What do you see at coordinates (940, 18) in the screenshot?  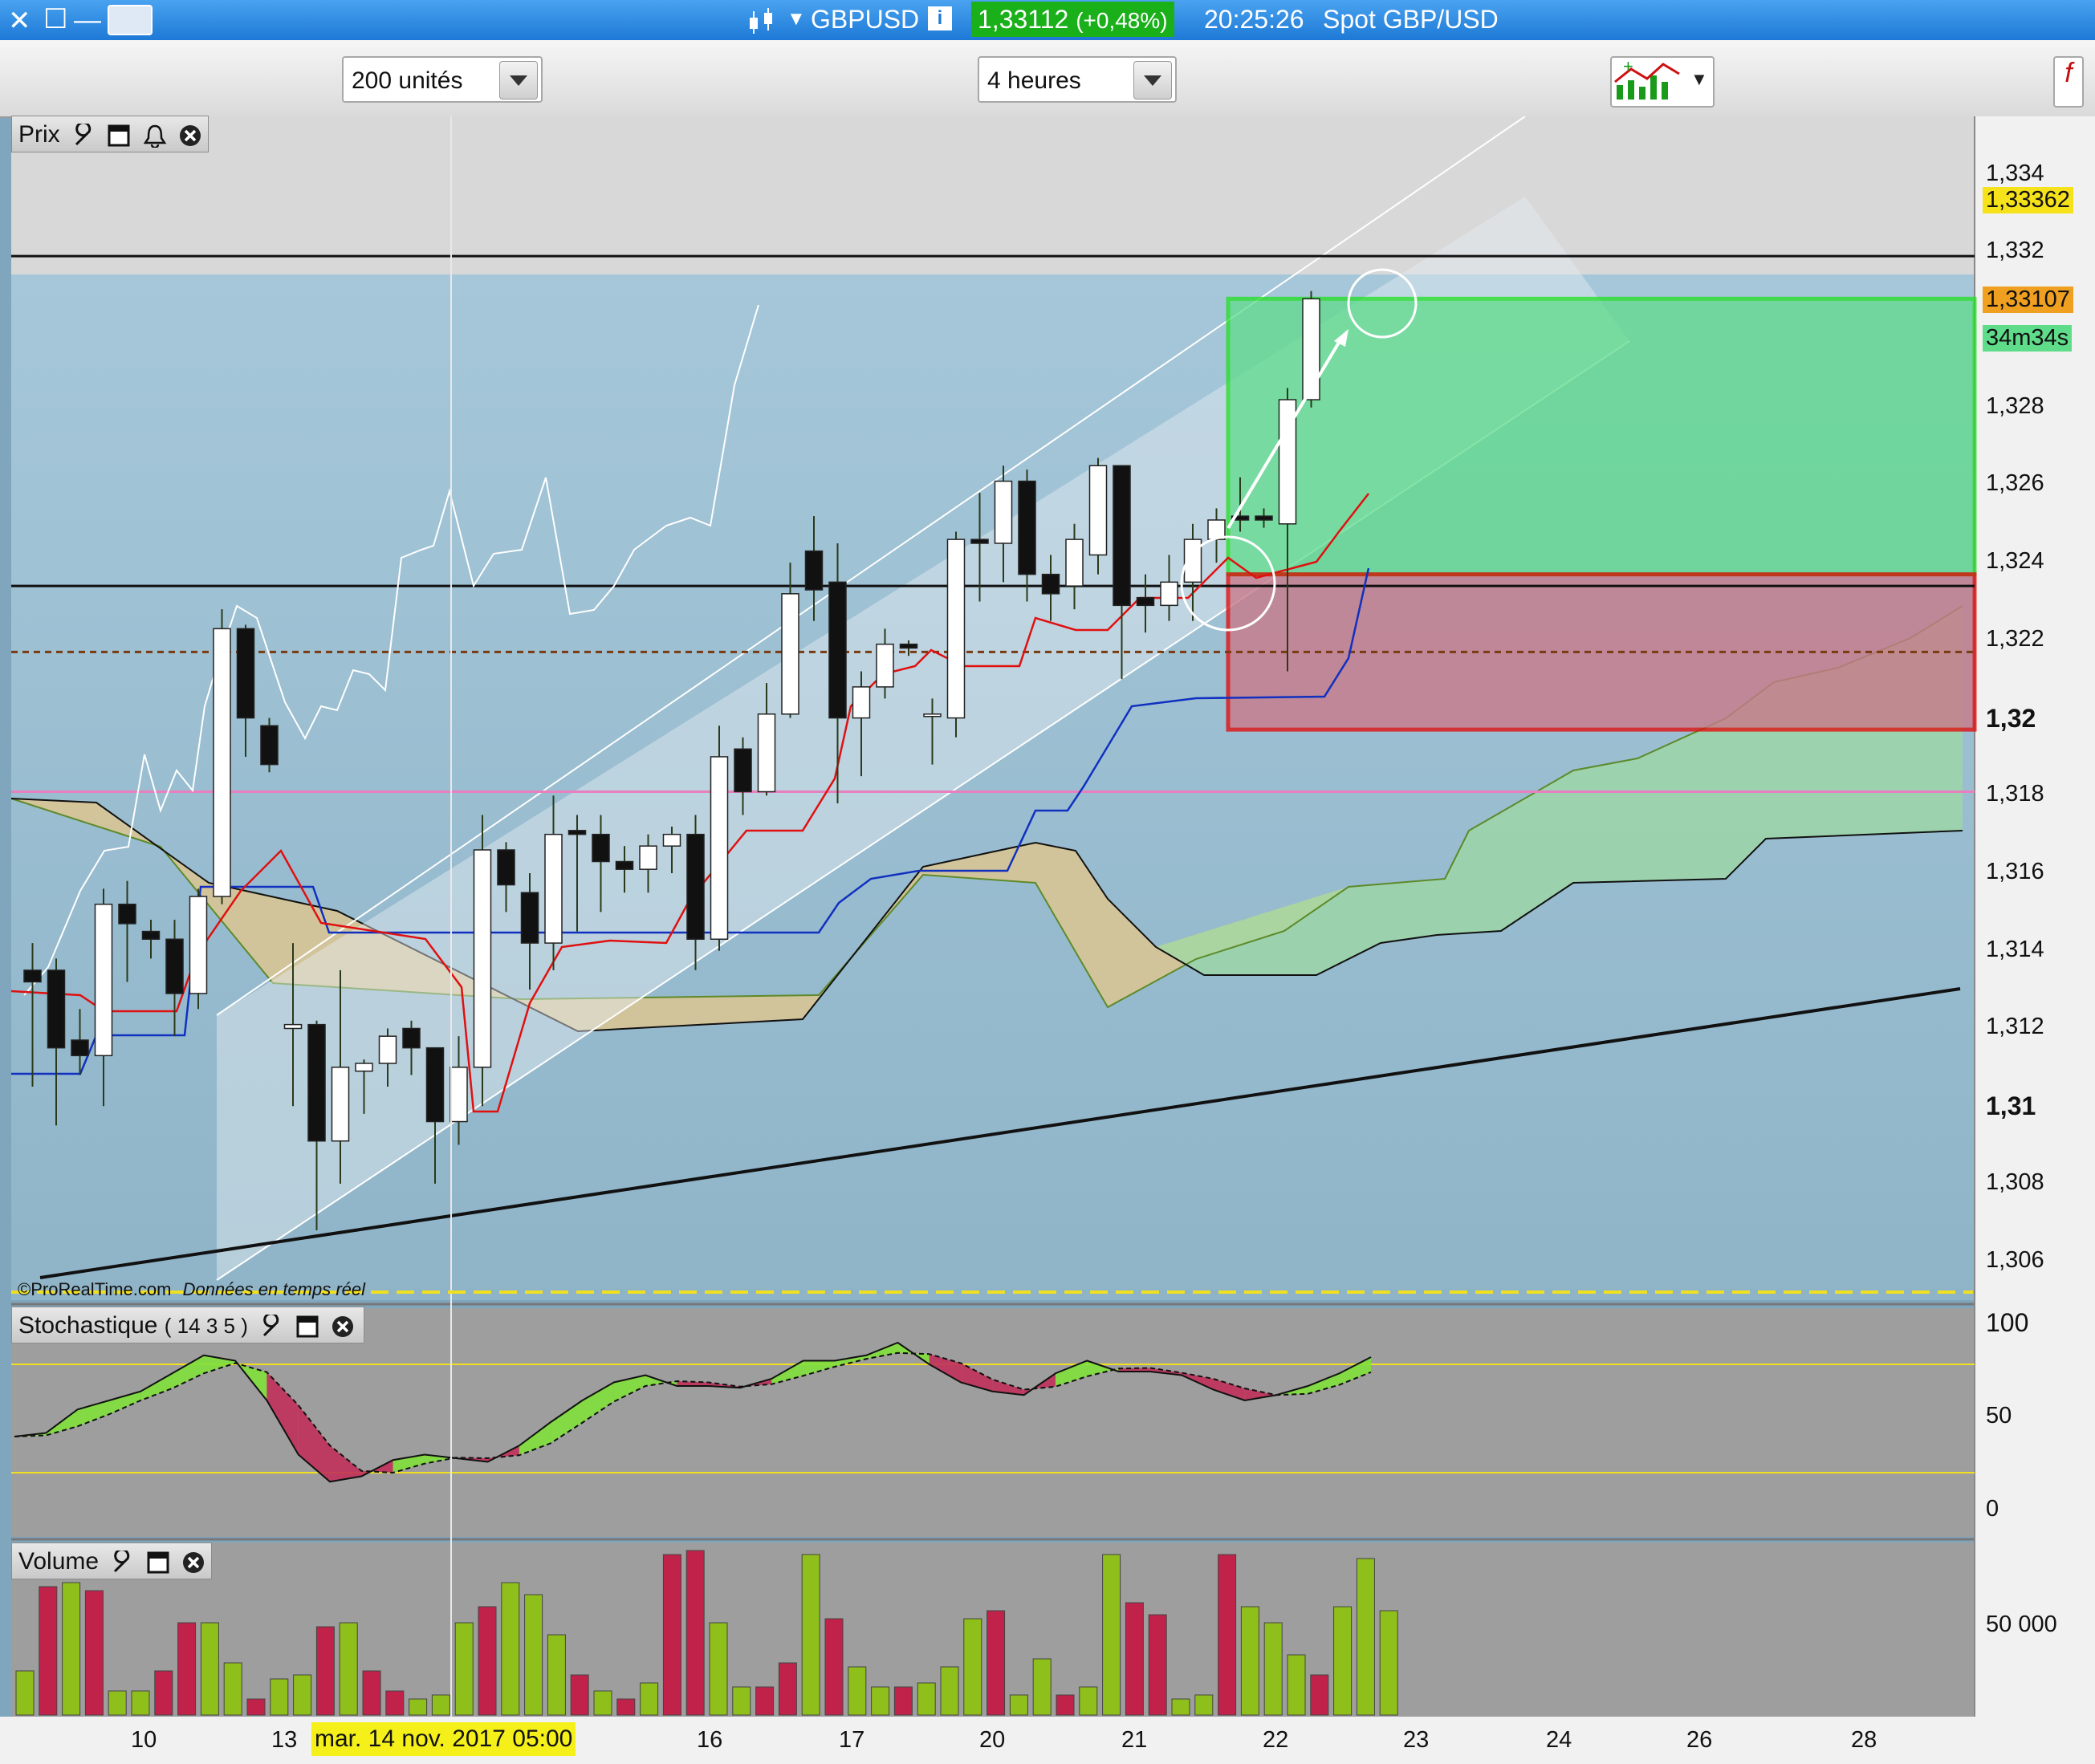 I see `info-icon: i` at bounding box center [940, 18].